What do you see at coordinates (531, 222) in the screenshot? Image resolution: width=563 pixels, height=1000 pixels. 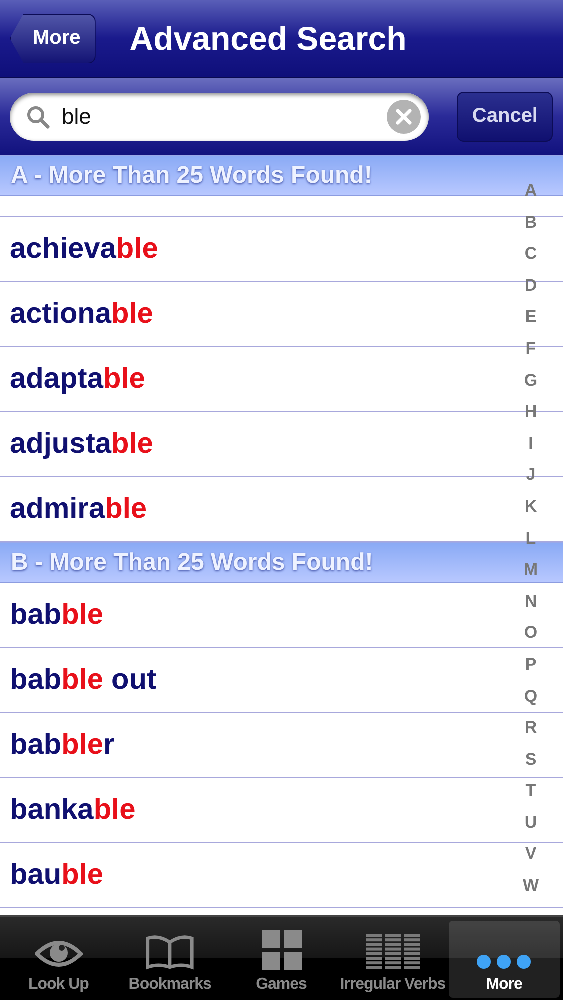 I see `index-letter: B` at bounding box center [531, 222].